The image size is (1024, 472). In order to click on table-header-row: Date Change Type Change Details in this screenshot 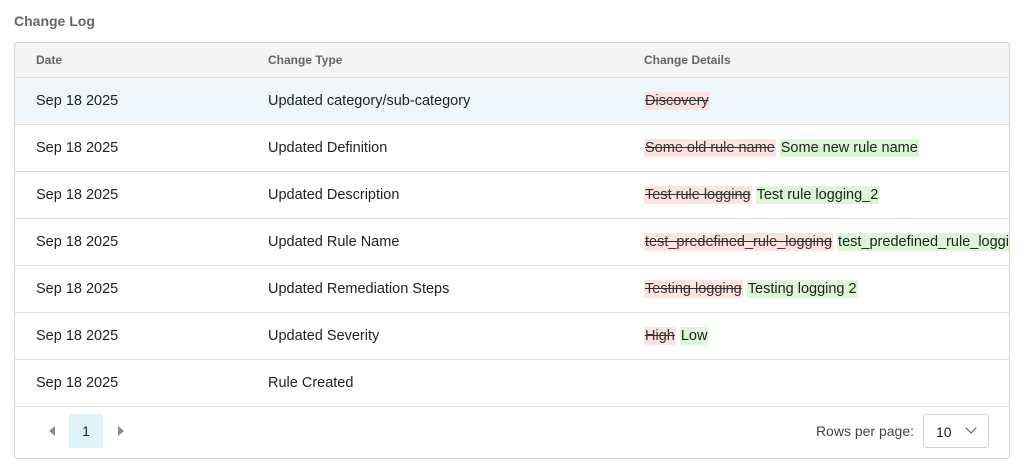, I will do `click(512, 60)`.